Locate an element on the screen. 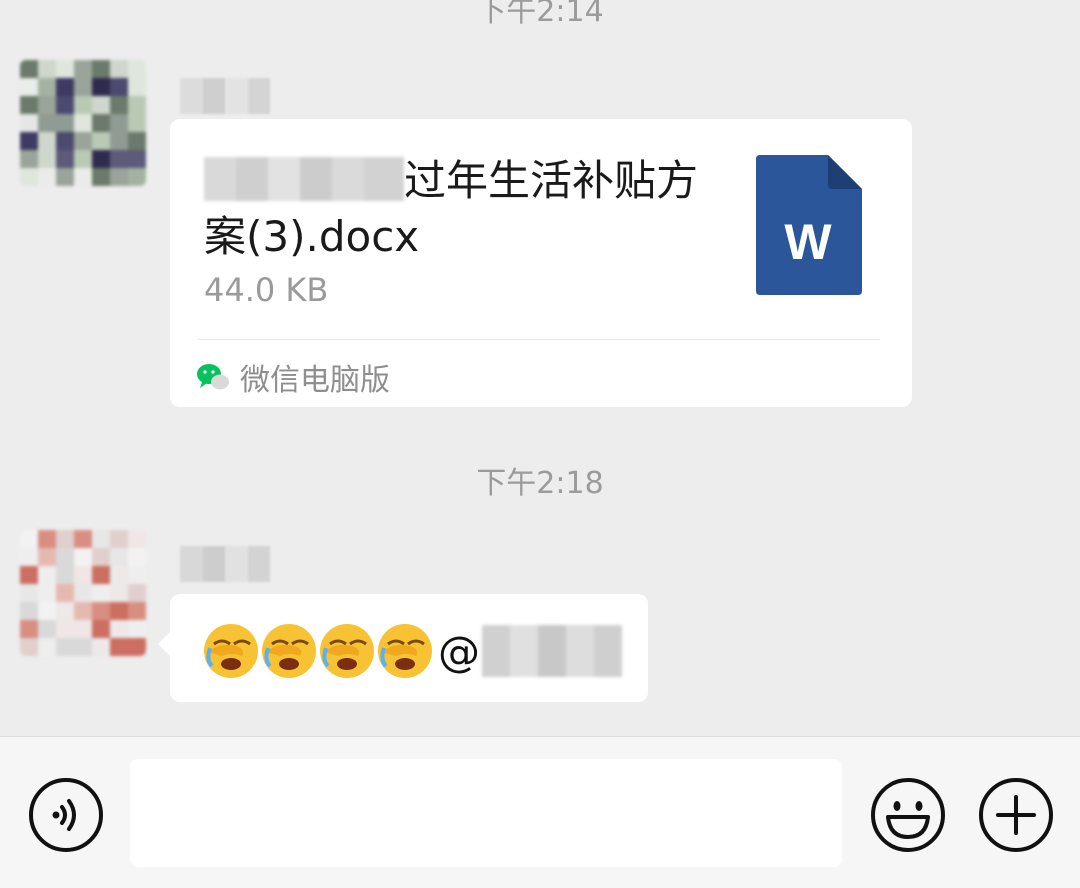  card-source: 微信电脑版 is located at coordinates (293, 377).